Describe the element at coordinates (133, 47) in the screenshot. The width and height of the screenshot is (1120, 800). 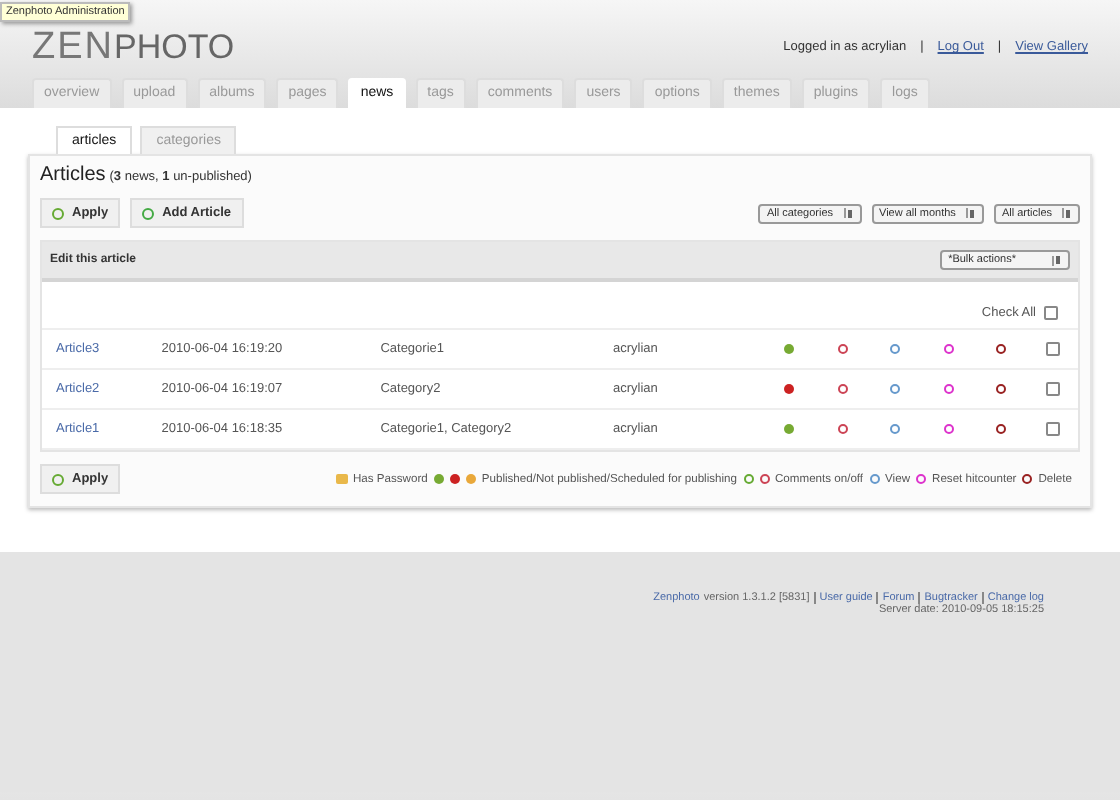
I see `zenphoto-logo: ZEN PHOTO` at that location.